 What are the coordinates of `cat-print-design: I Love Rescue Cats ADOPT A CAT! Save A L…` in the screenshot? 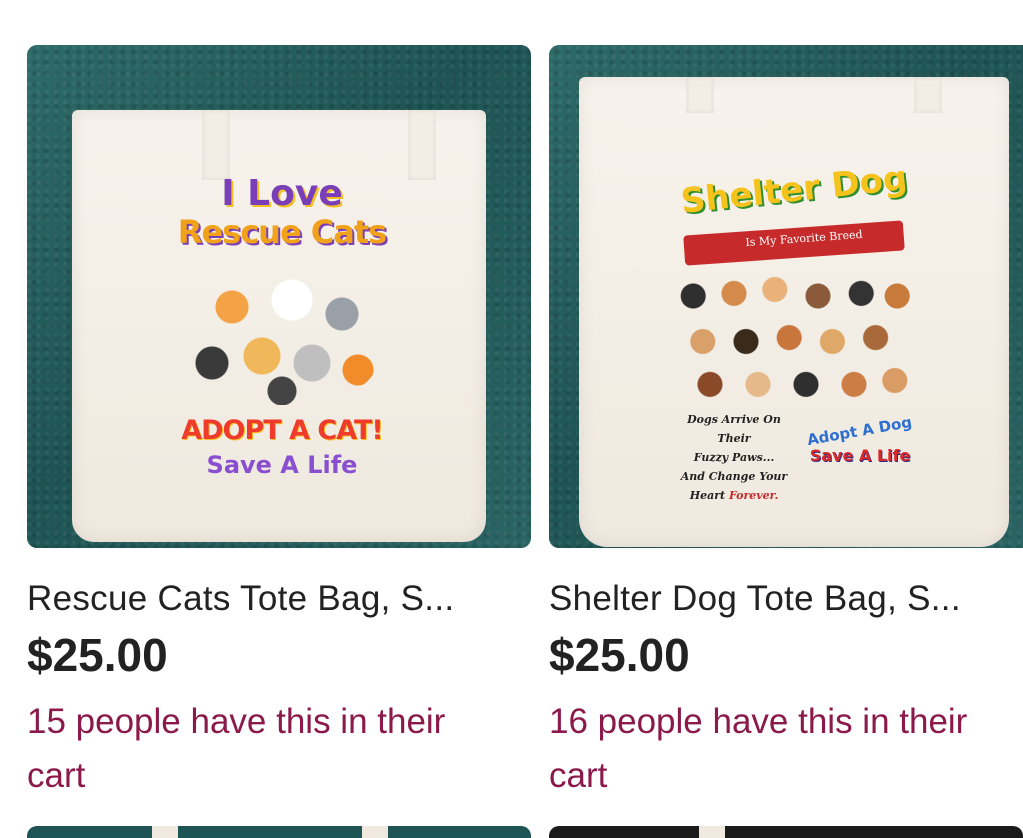 It's located at (282, 325).